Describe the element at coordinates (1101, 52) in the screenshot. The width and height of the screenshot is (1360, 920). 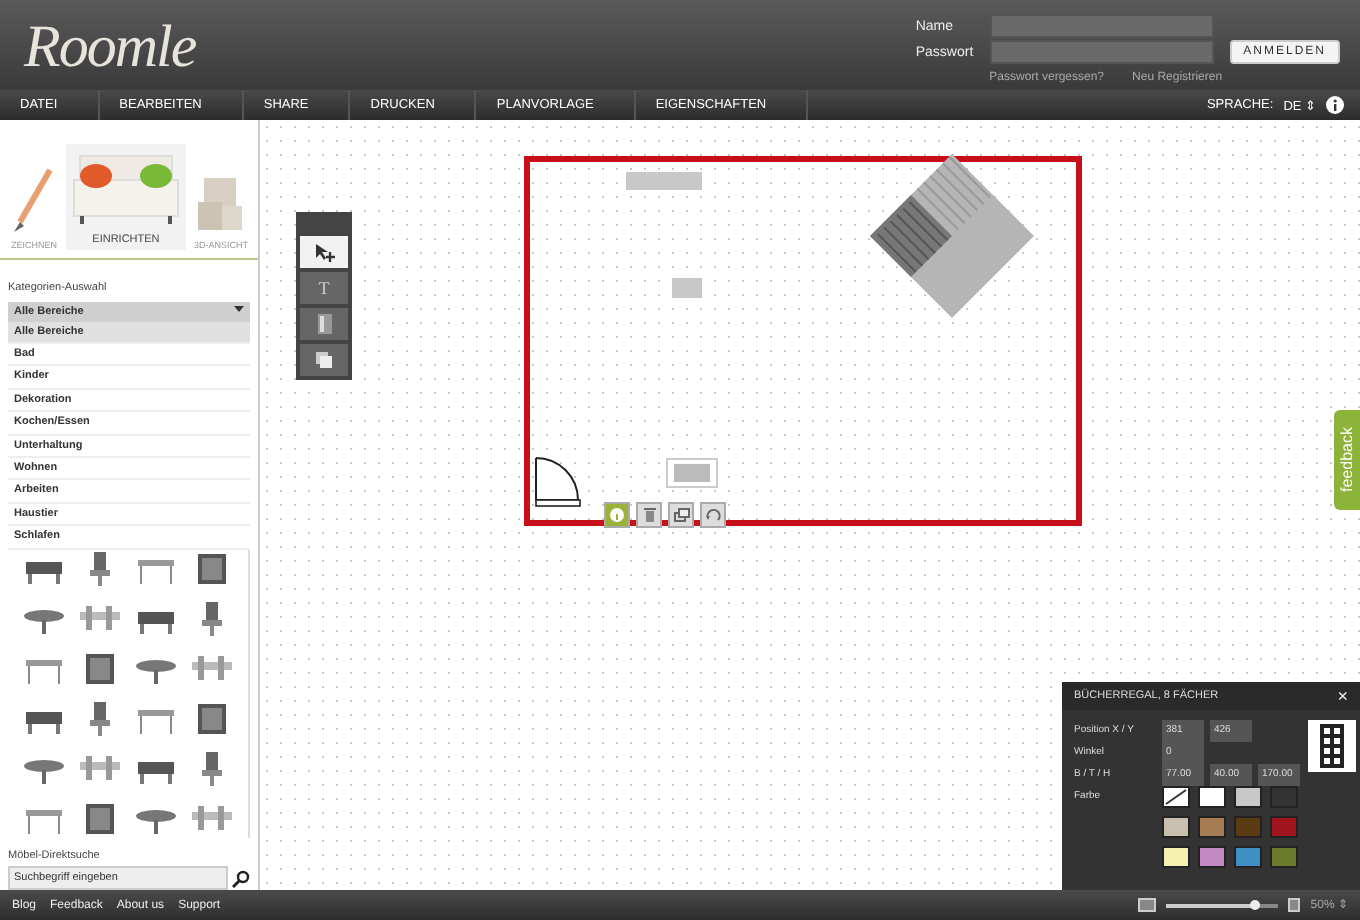
I see `password-field` at that location.